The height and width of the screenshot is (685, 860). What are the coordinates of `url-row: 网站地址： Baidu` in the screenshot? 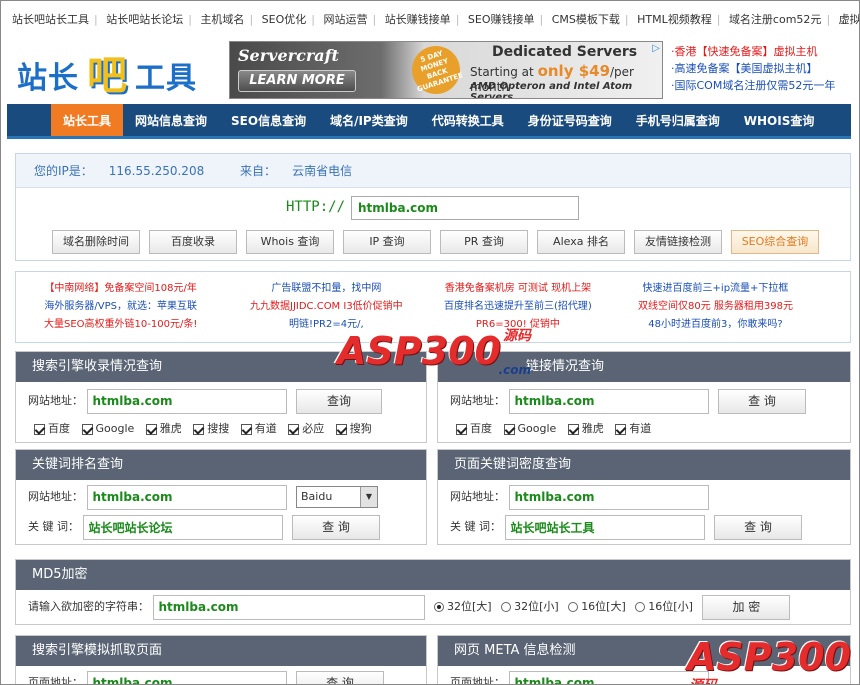 It's located at (203, 497).